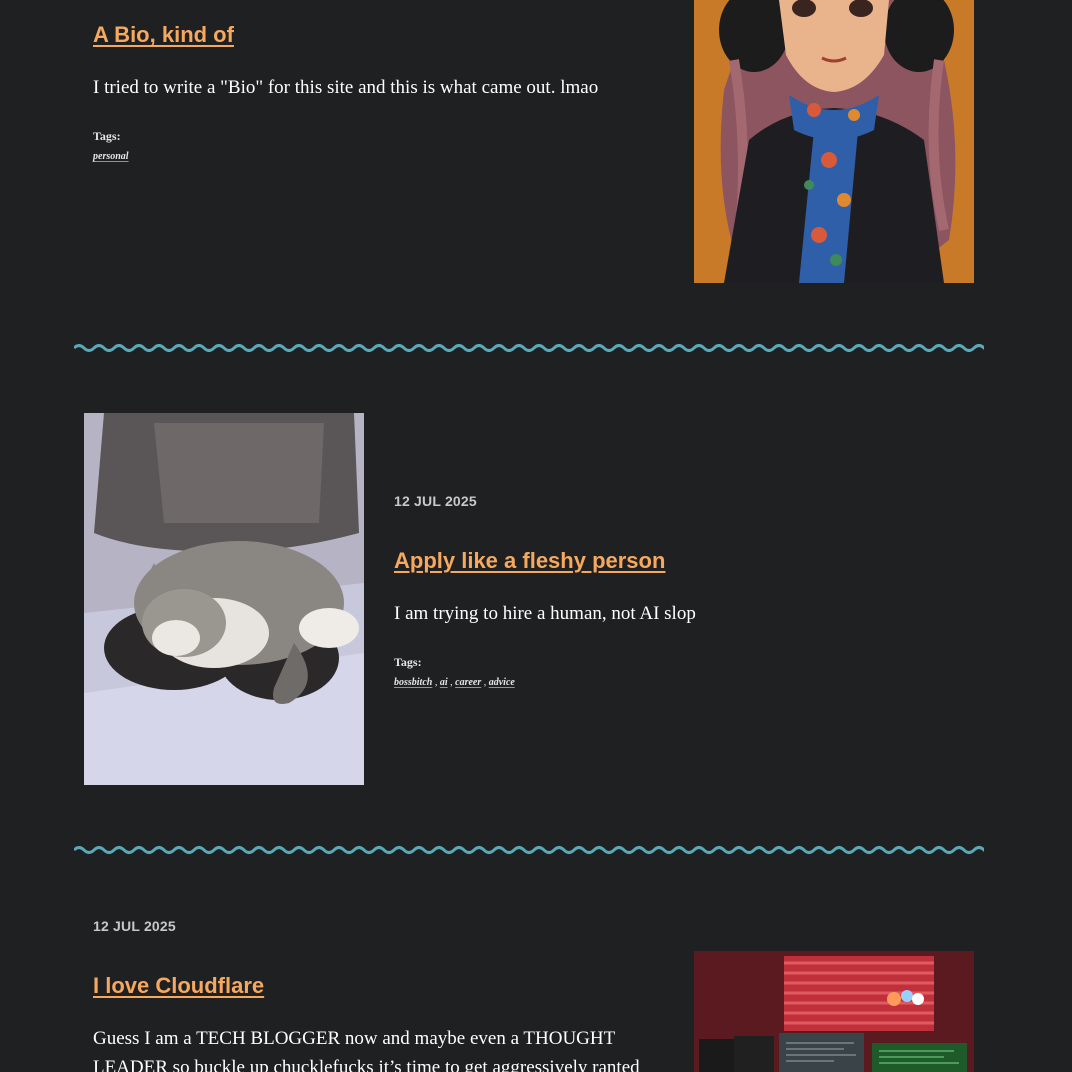 Image resolution: width=1072 pixels, height=1072 pixels. I want to click on post-thumbnail-sleeping-cat, so click(224, 599).